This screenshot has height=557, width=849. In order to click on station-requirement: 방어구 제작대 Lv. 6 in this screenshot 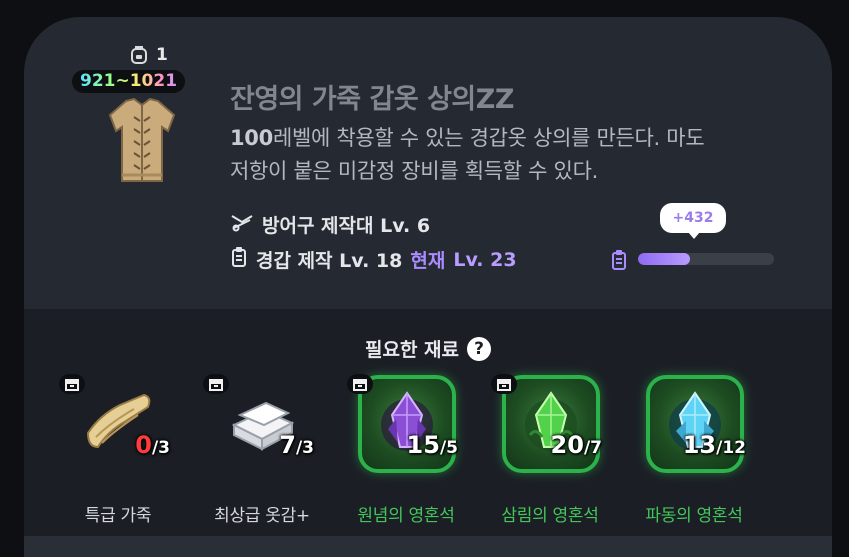, I will do `click(330, 224)`.